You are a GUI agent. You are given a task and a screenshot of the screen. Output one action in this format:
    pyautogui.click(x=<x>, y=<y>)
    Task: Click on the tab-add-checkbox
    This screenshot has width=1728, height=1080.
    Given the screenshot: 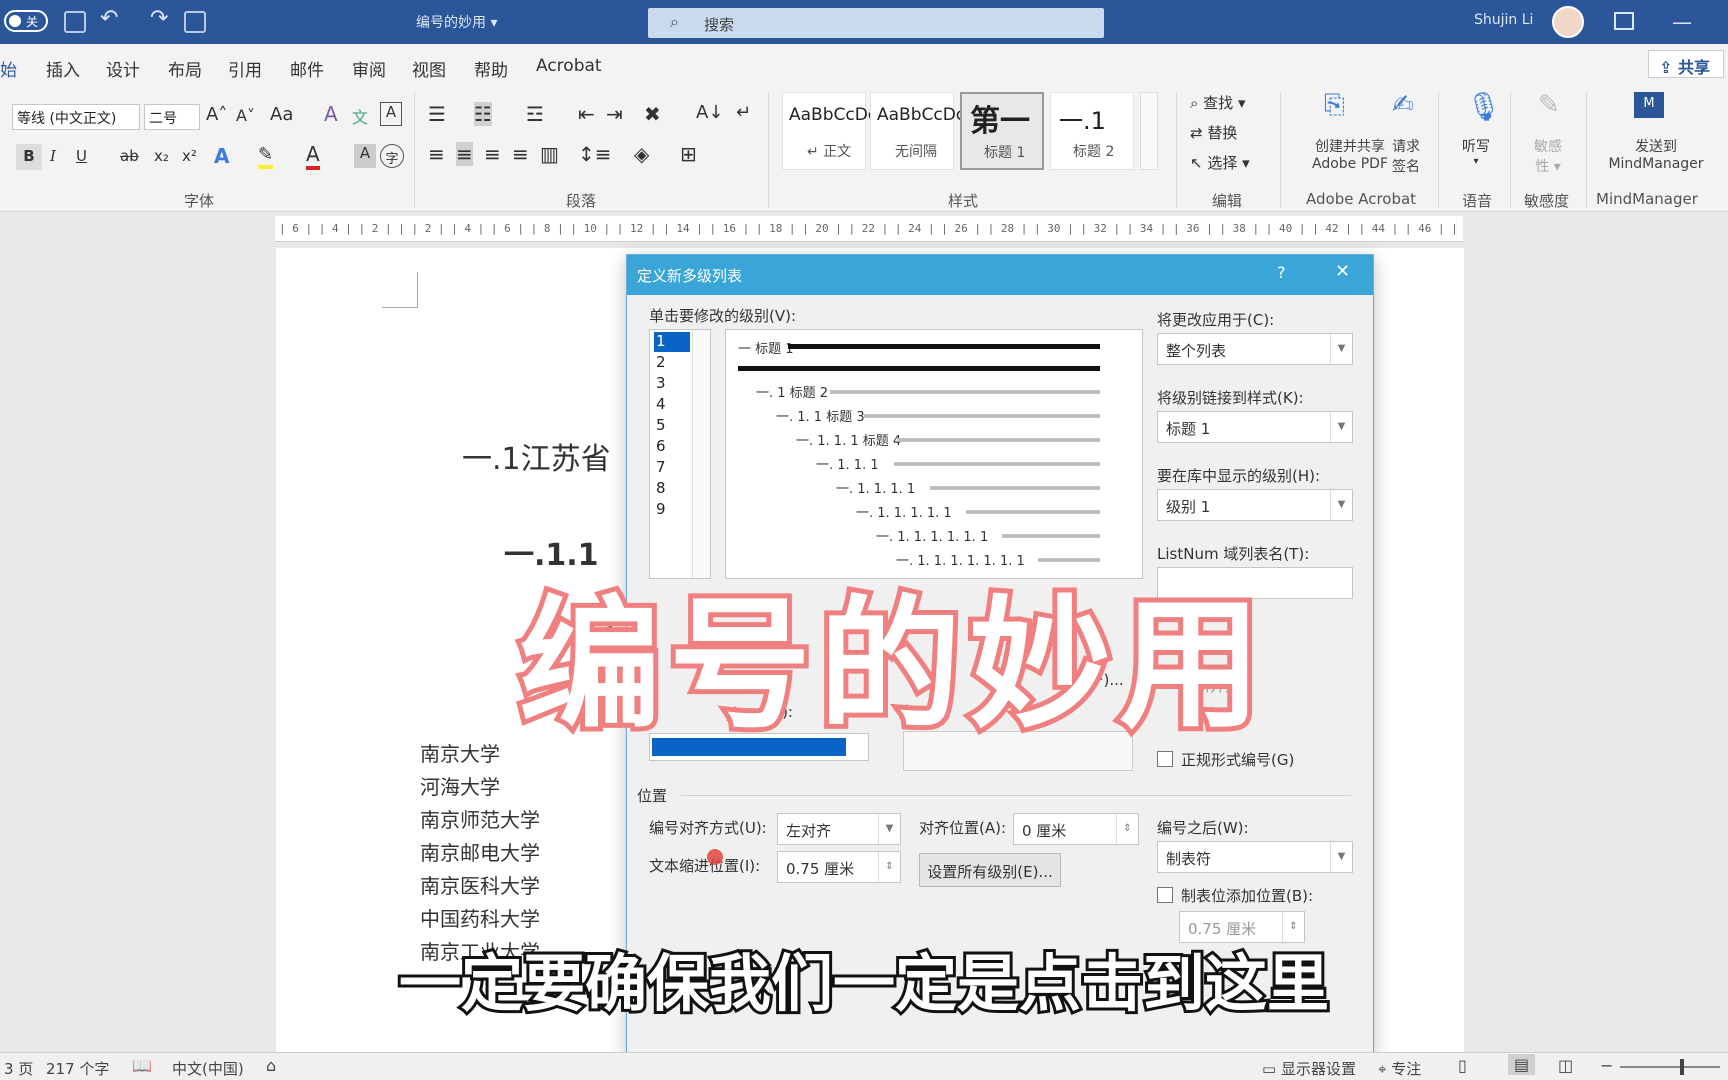 What is the action you would take?
    pyautogui.click(x=1165, y=895)
    